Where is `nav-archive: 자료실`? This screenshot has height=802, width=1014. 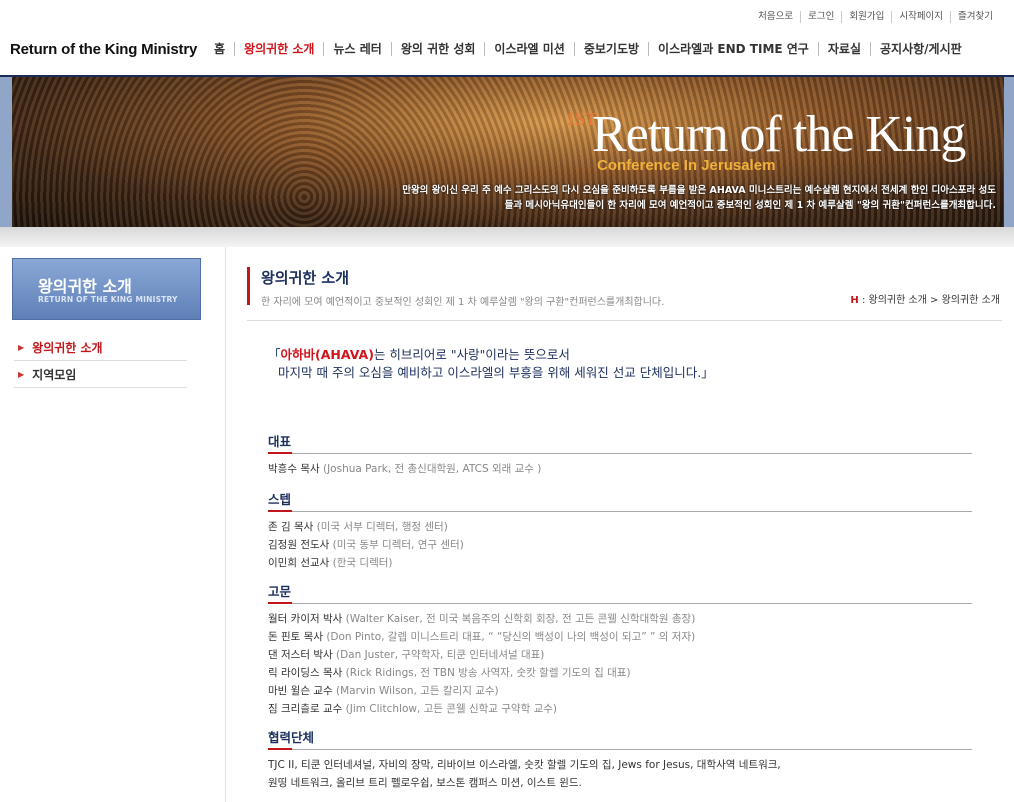 nav-archive: 자료실 is located at coordinates (843, 49).